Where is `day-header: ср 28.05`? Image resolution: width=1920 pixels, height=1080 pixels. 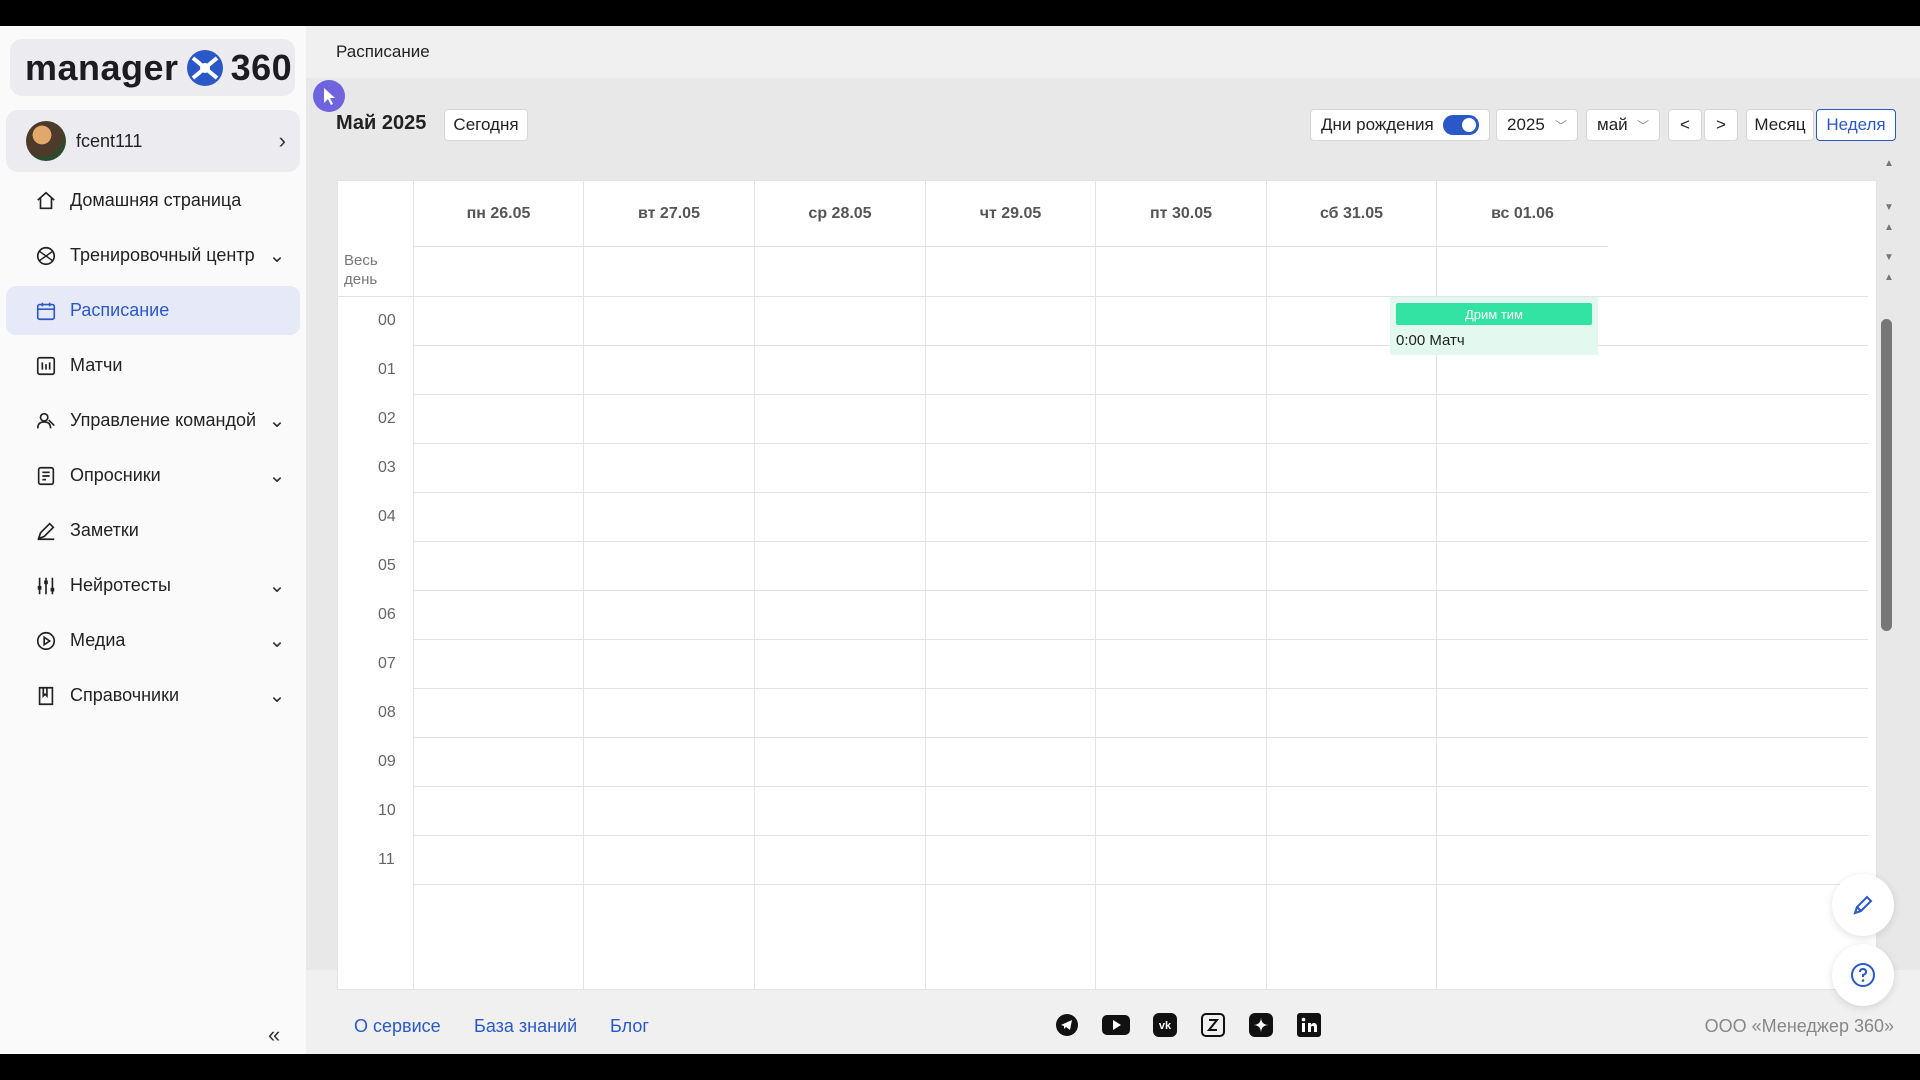 day-header: ср 28.05 is located at coordinates (839, 214).